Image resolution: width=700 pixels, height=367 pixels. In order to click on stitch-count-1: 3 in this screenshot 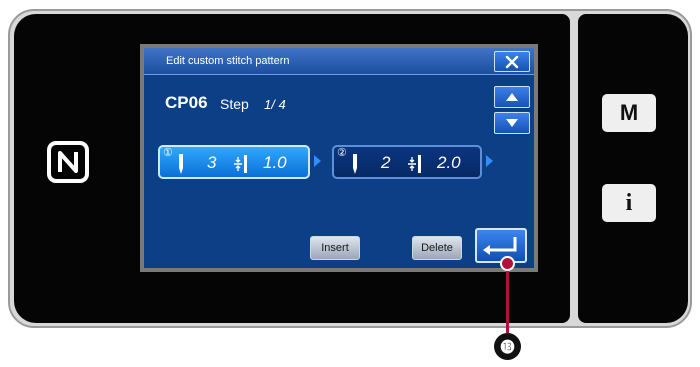, I will do `click(212, 162)`.